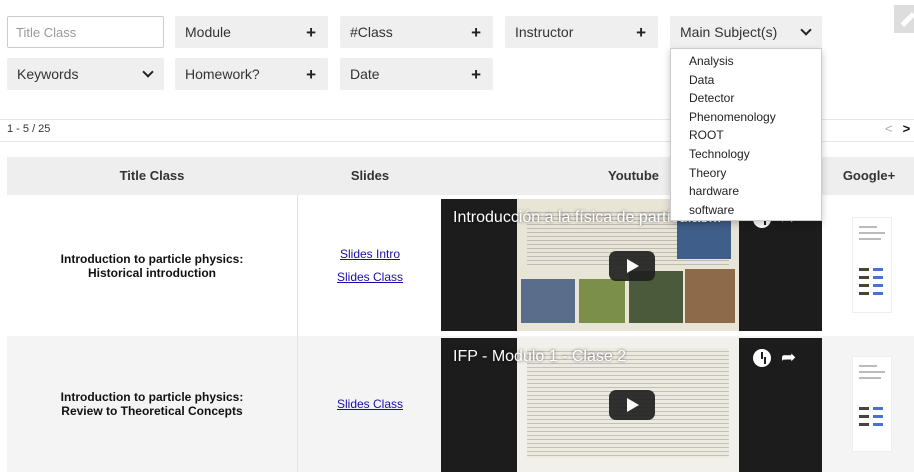  What do you see at coordinates (746, 80) in the screenshot?
I see `subject-option-data: Data` at bounding box center [746, 80].